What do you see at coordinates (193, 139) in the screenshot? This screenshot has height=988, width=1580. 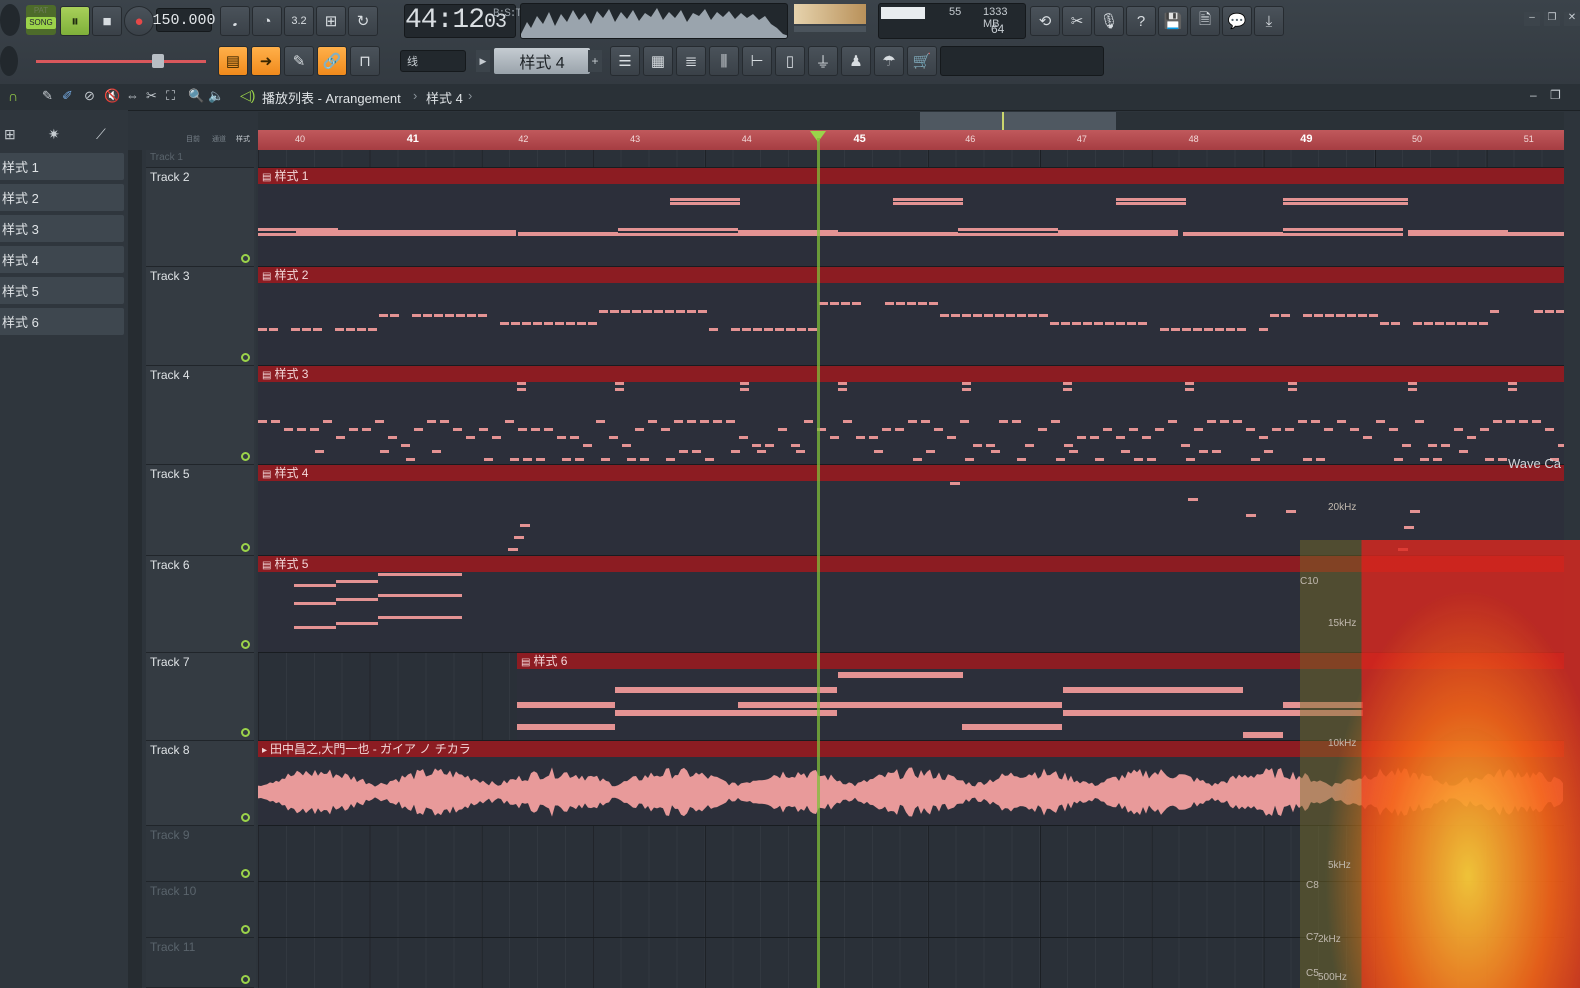 I see `picker-tab-current: 目前` at bounding box center [193, 139].